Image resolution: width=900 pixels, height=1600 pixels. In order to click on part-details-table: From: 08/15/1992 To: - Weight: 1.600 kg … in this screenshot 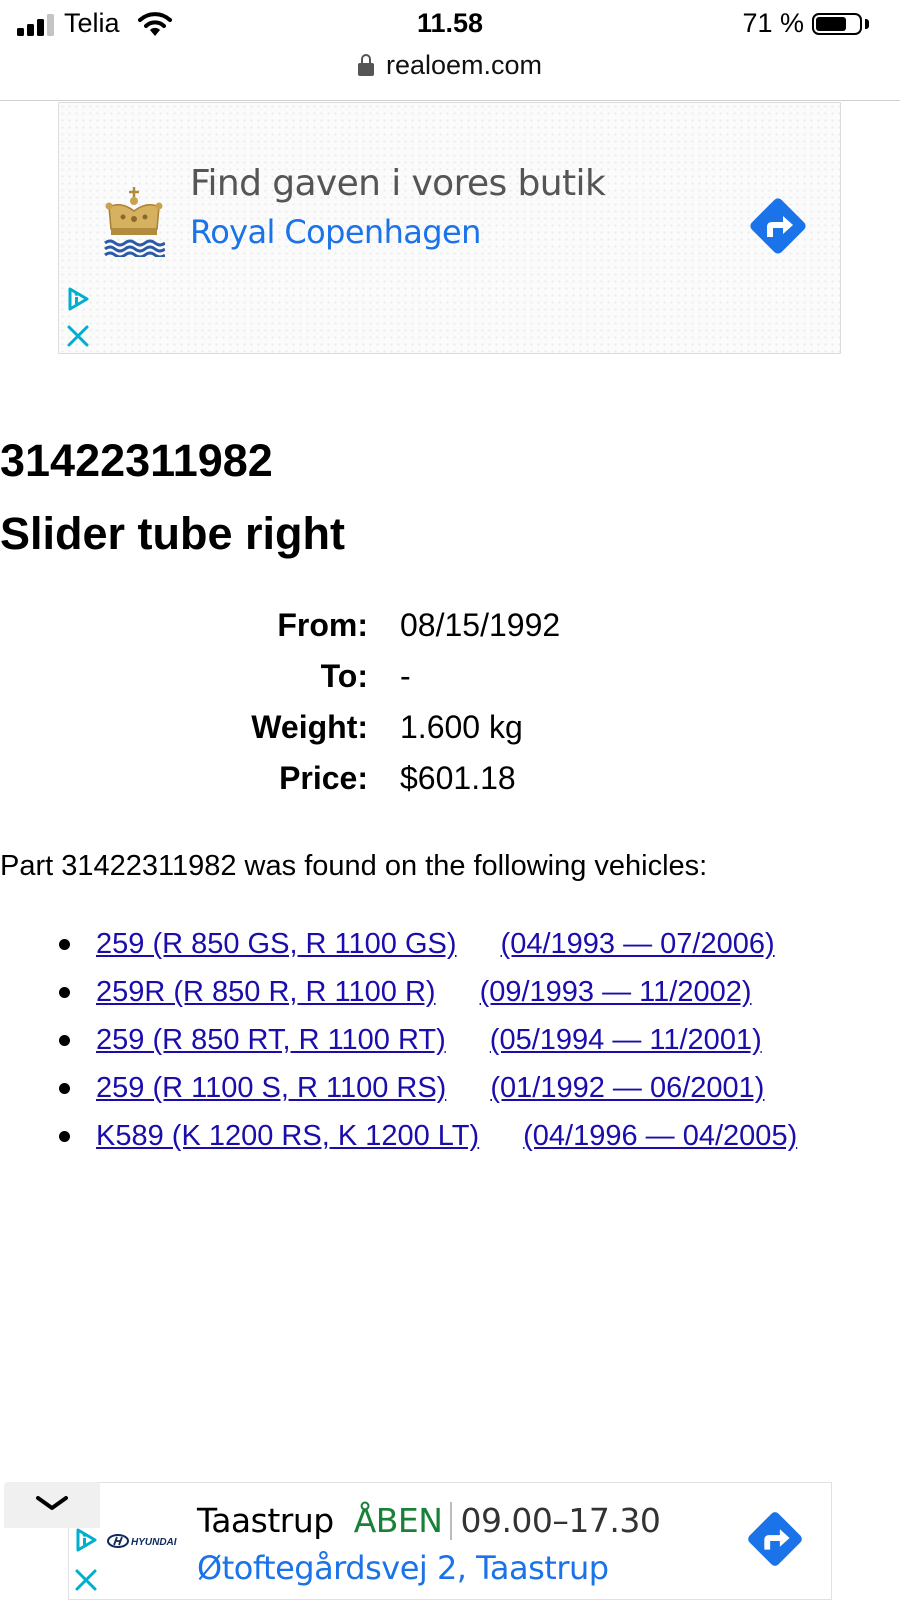, I will do `click(280, 702)`.